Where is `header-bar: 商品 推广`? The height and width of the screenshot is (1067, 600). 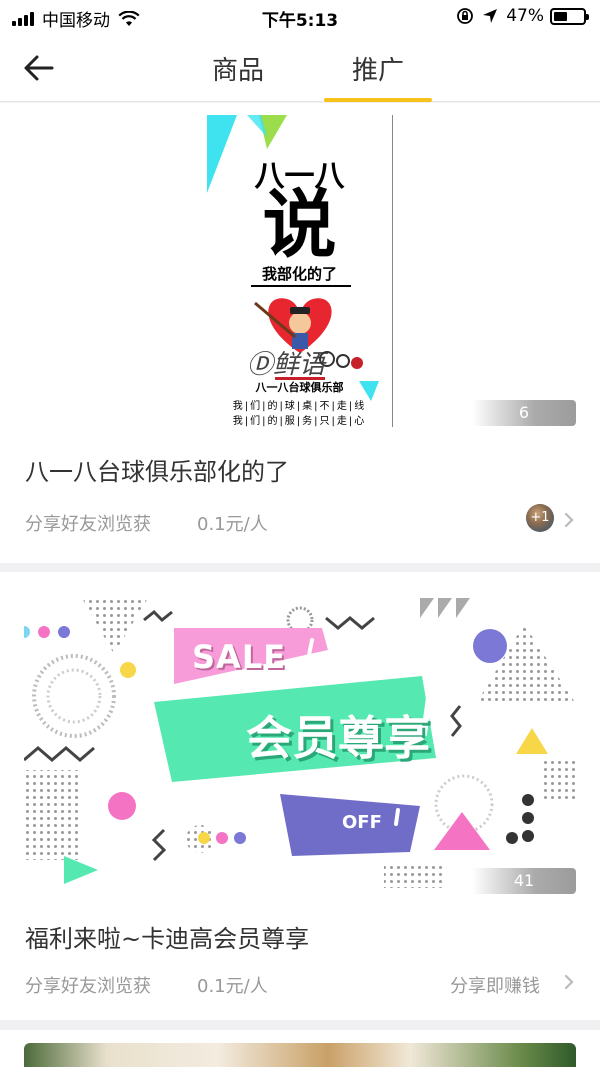
header-bar: 商品 推广 is located at coordinates (300, 68).